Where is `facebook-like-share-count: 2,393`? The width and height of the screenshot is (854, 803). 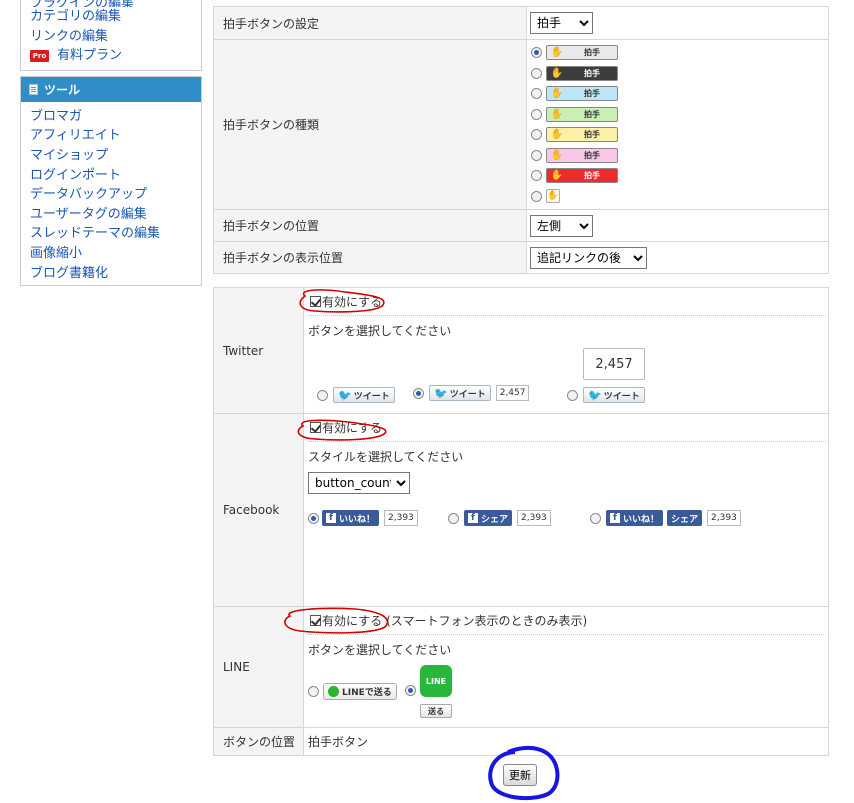
facebook-like-share-count: 2,393 is located at coordinates (724, 518).